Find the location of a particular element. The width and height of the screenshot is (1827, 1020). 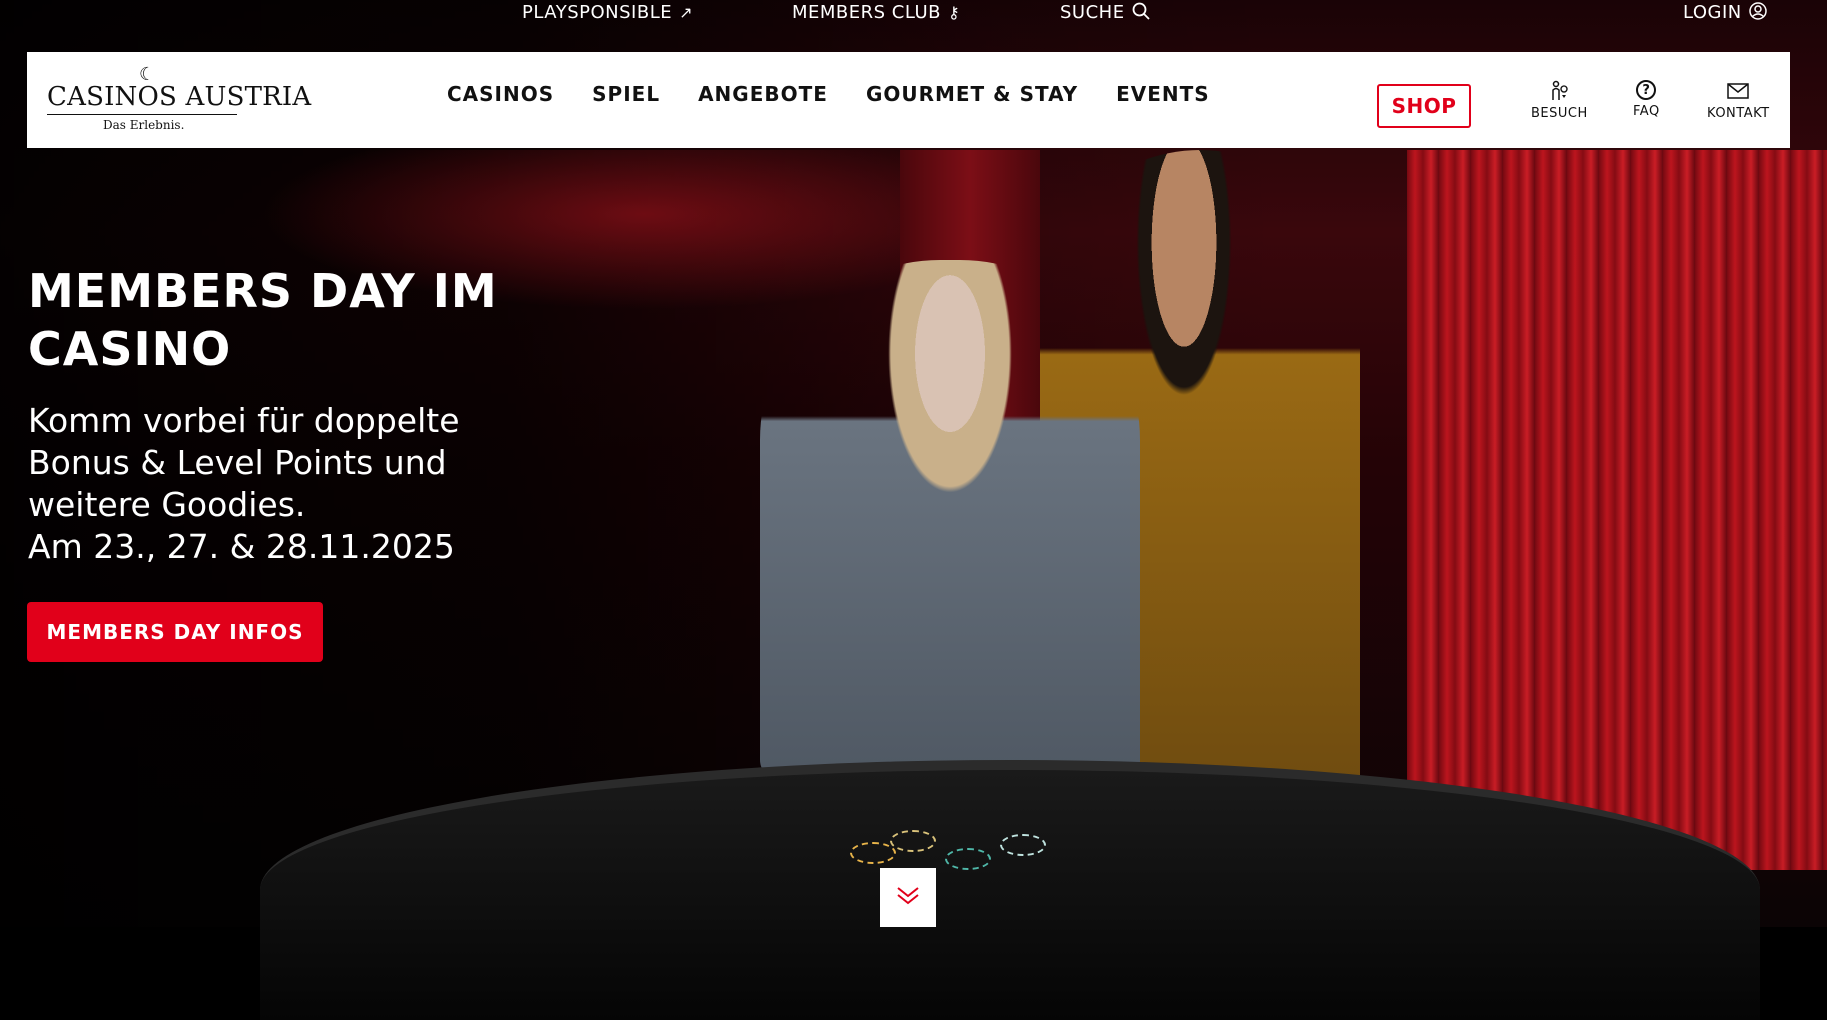

double-chevron-down-icon is located at coordinates (908, 898).